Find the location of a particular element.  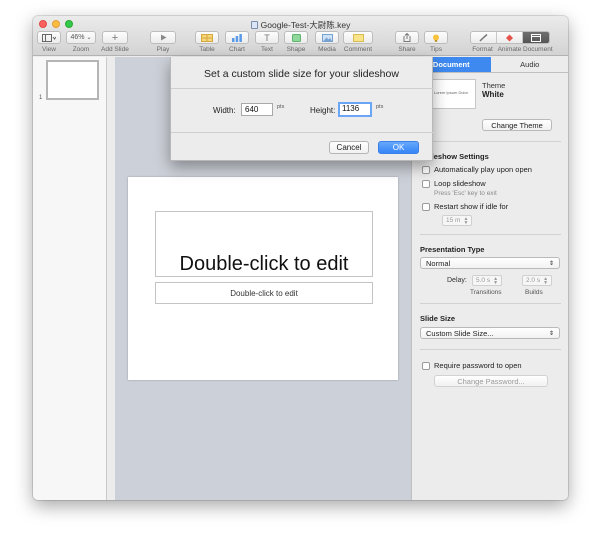

format-button is located at coordinates (483, 37).